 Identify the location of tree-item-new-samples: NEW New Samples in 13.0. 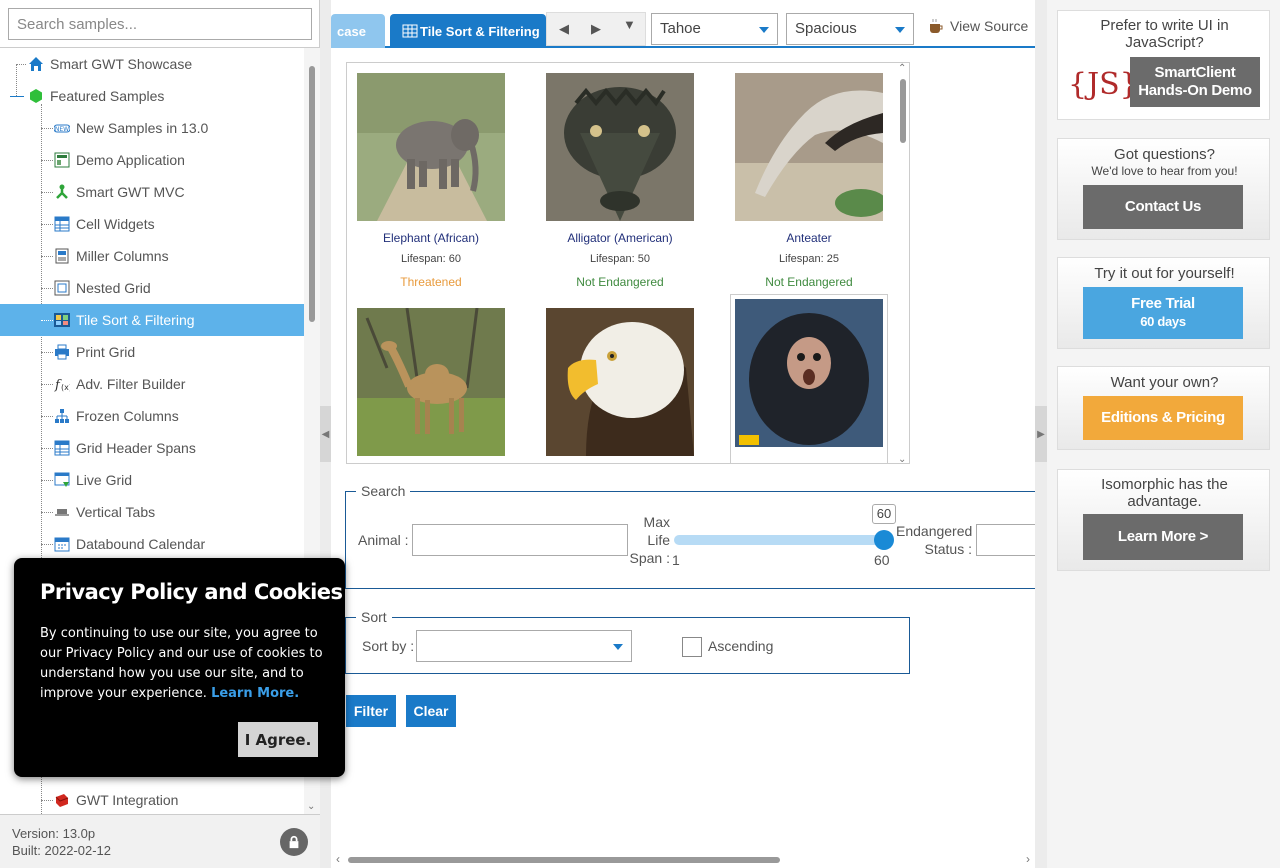
(152, 128).